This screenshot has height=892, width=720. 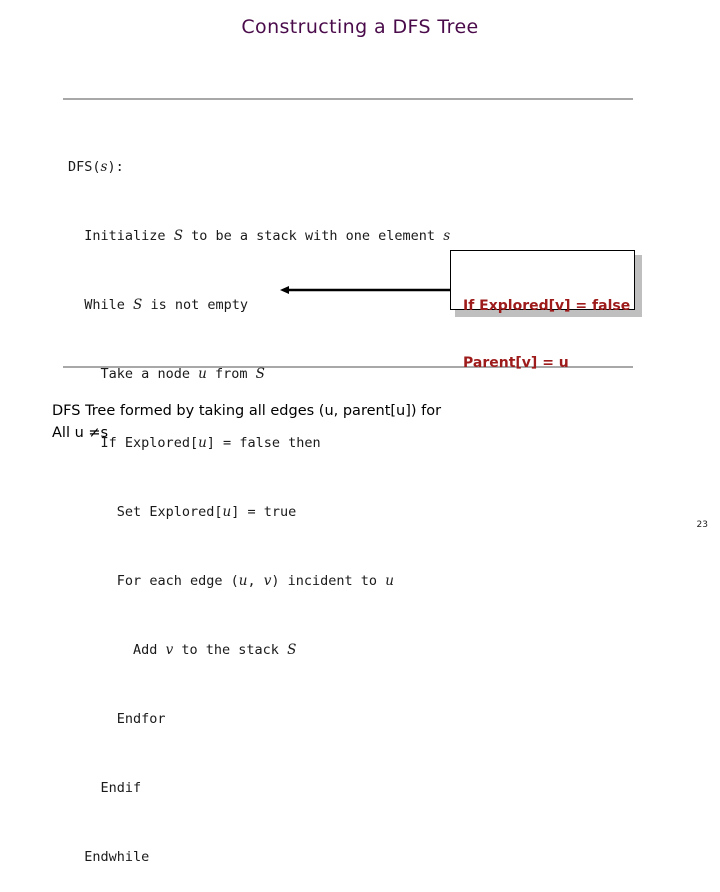 What do you see at coordinates (206, 512) in the screenshot?
I see `code-line: Set Explored[u] = true` at bounding box center [206, 512].